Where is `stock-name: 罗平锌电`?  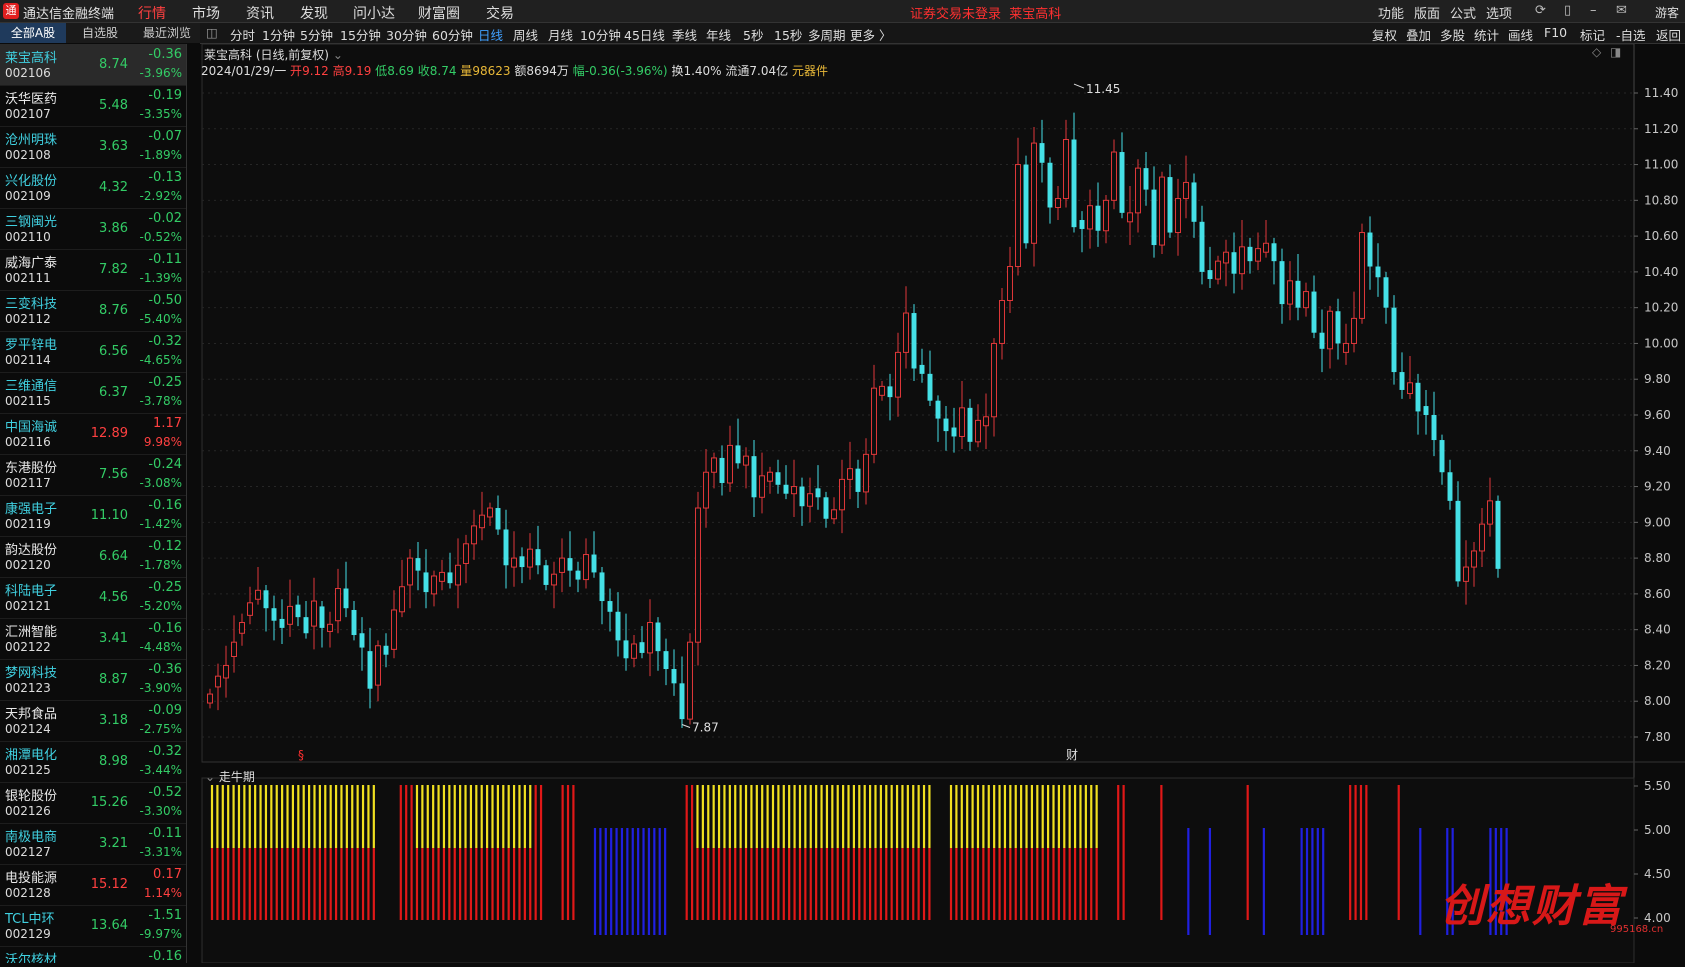
stock-name: 罗平锌电 is located at coordinates (31, 345).